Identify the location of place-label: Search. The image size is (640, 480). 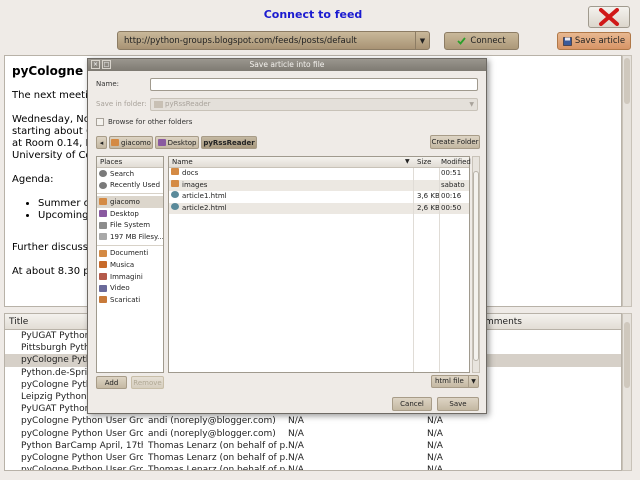
(122, 173).